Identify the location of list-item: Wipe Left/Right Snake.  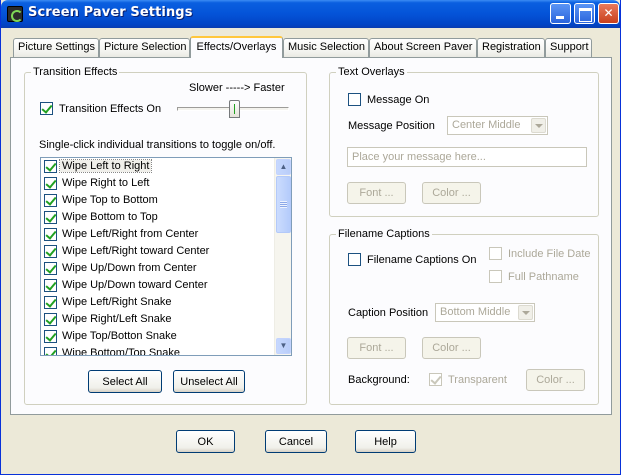
(166, 302).